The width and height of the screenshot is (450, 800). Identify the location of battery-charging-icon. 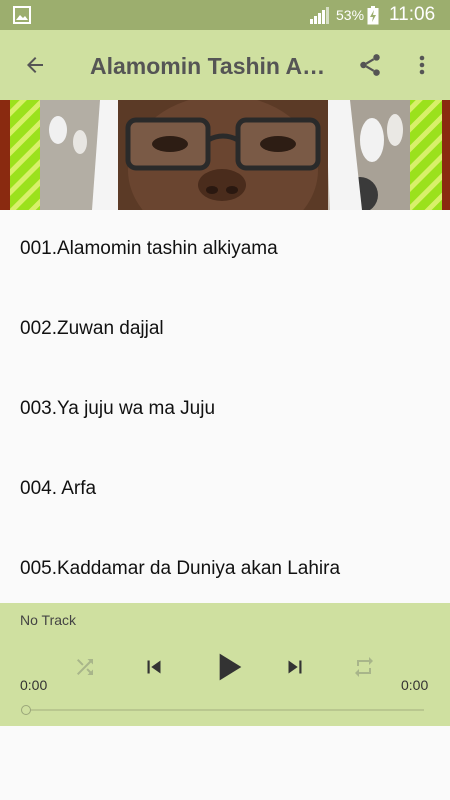
(373, 15).